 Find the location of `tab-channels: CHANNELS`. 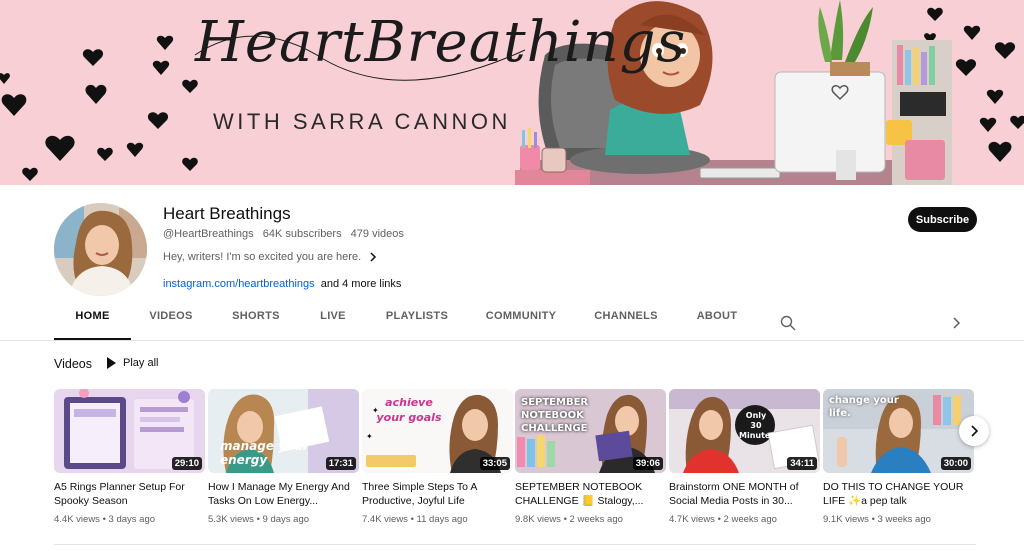

tab-channels: CHANNELS is located at coordinates (626, 325).